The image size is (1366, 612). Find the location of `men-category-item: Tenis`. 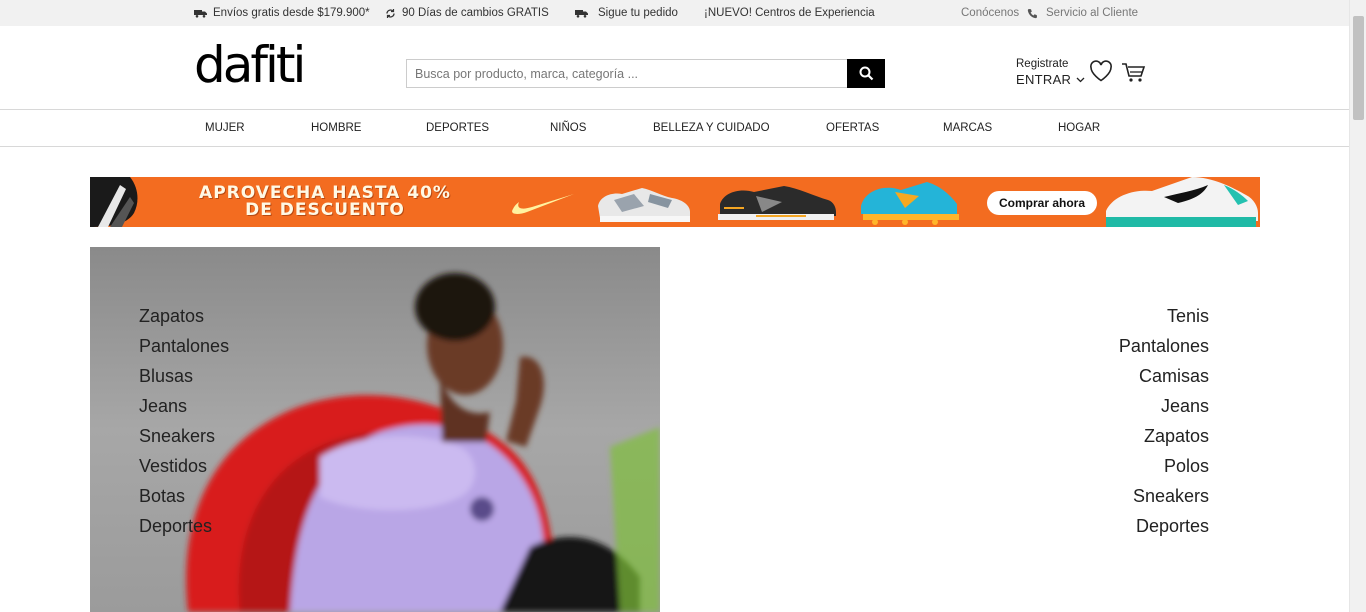

men-category-item: Tenis is located at coordinates (1164, 316).